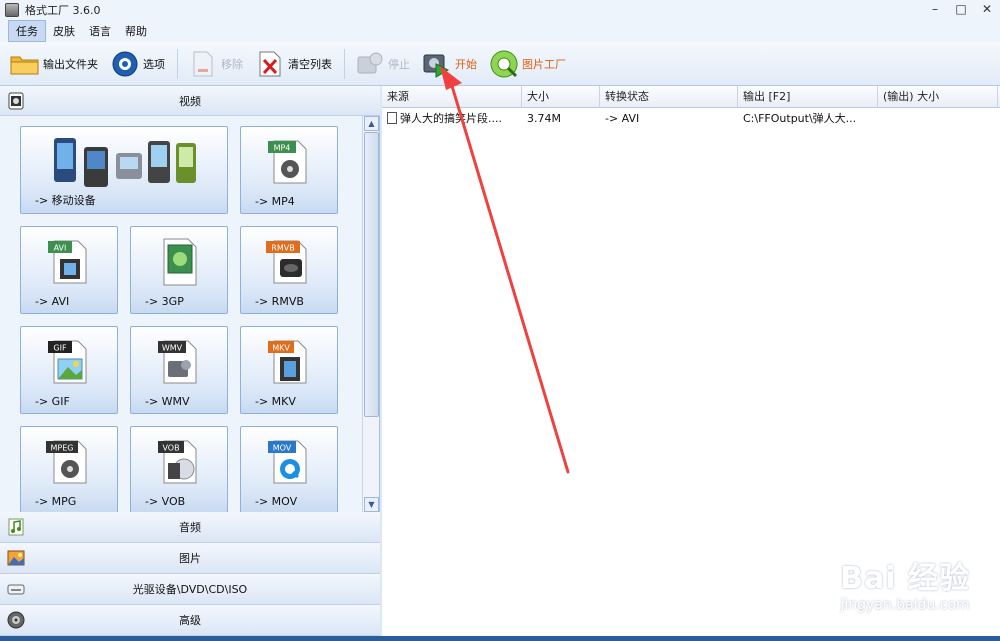 This screenshot has height=641, width=1000. Describe the element at coordinates (392, 118) in the screenshot. I see `file-icon` at that location.